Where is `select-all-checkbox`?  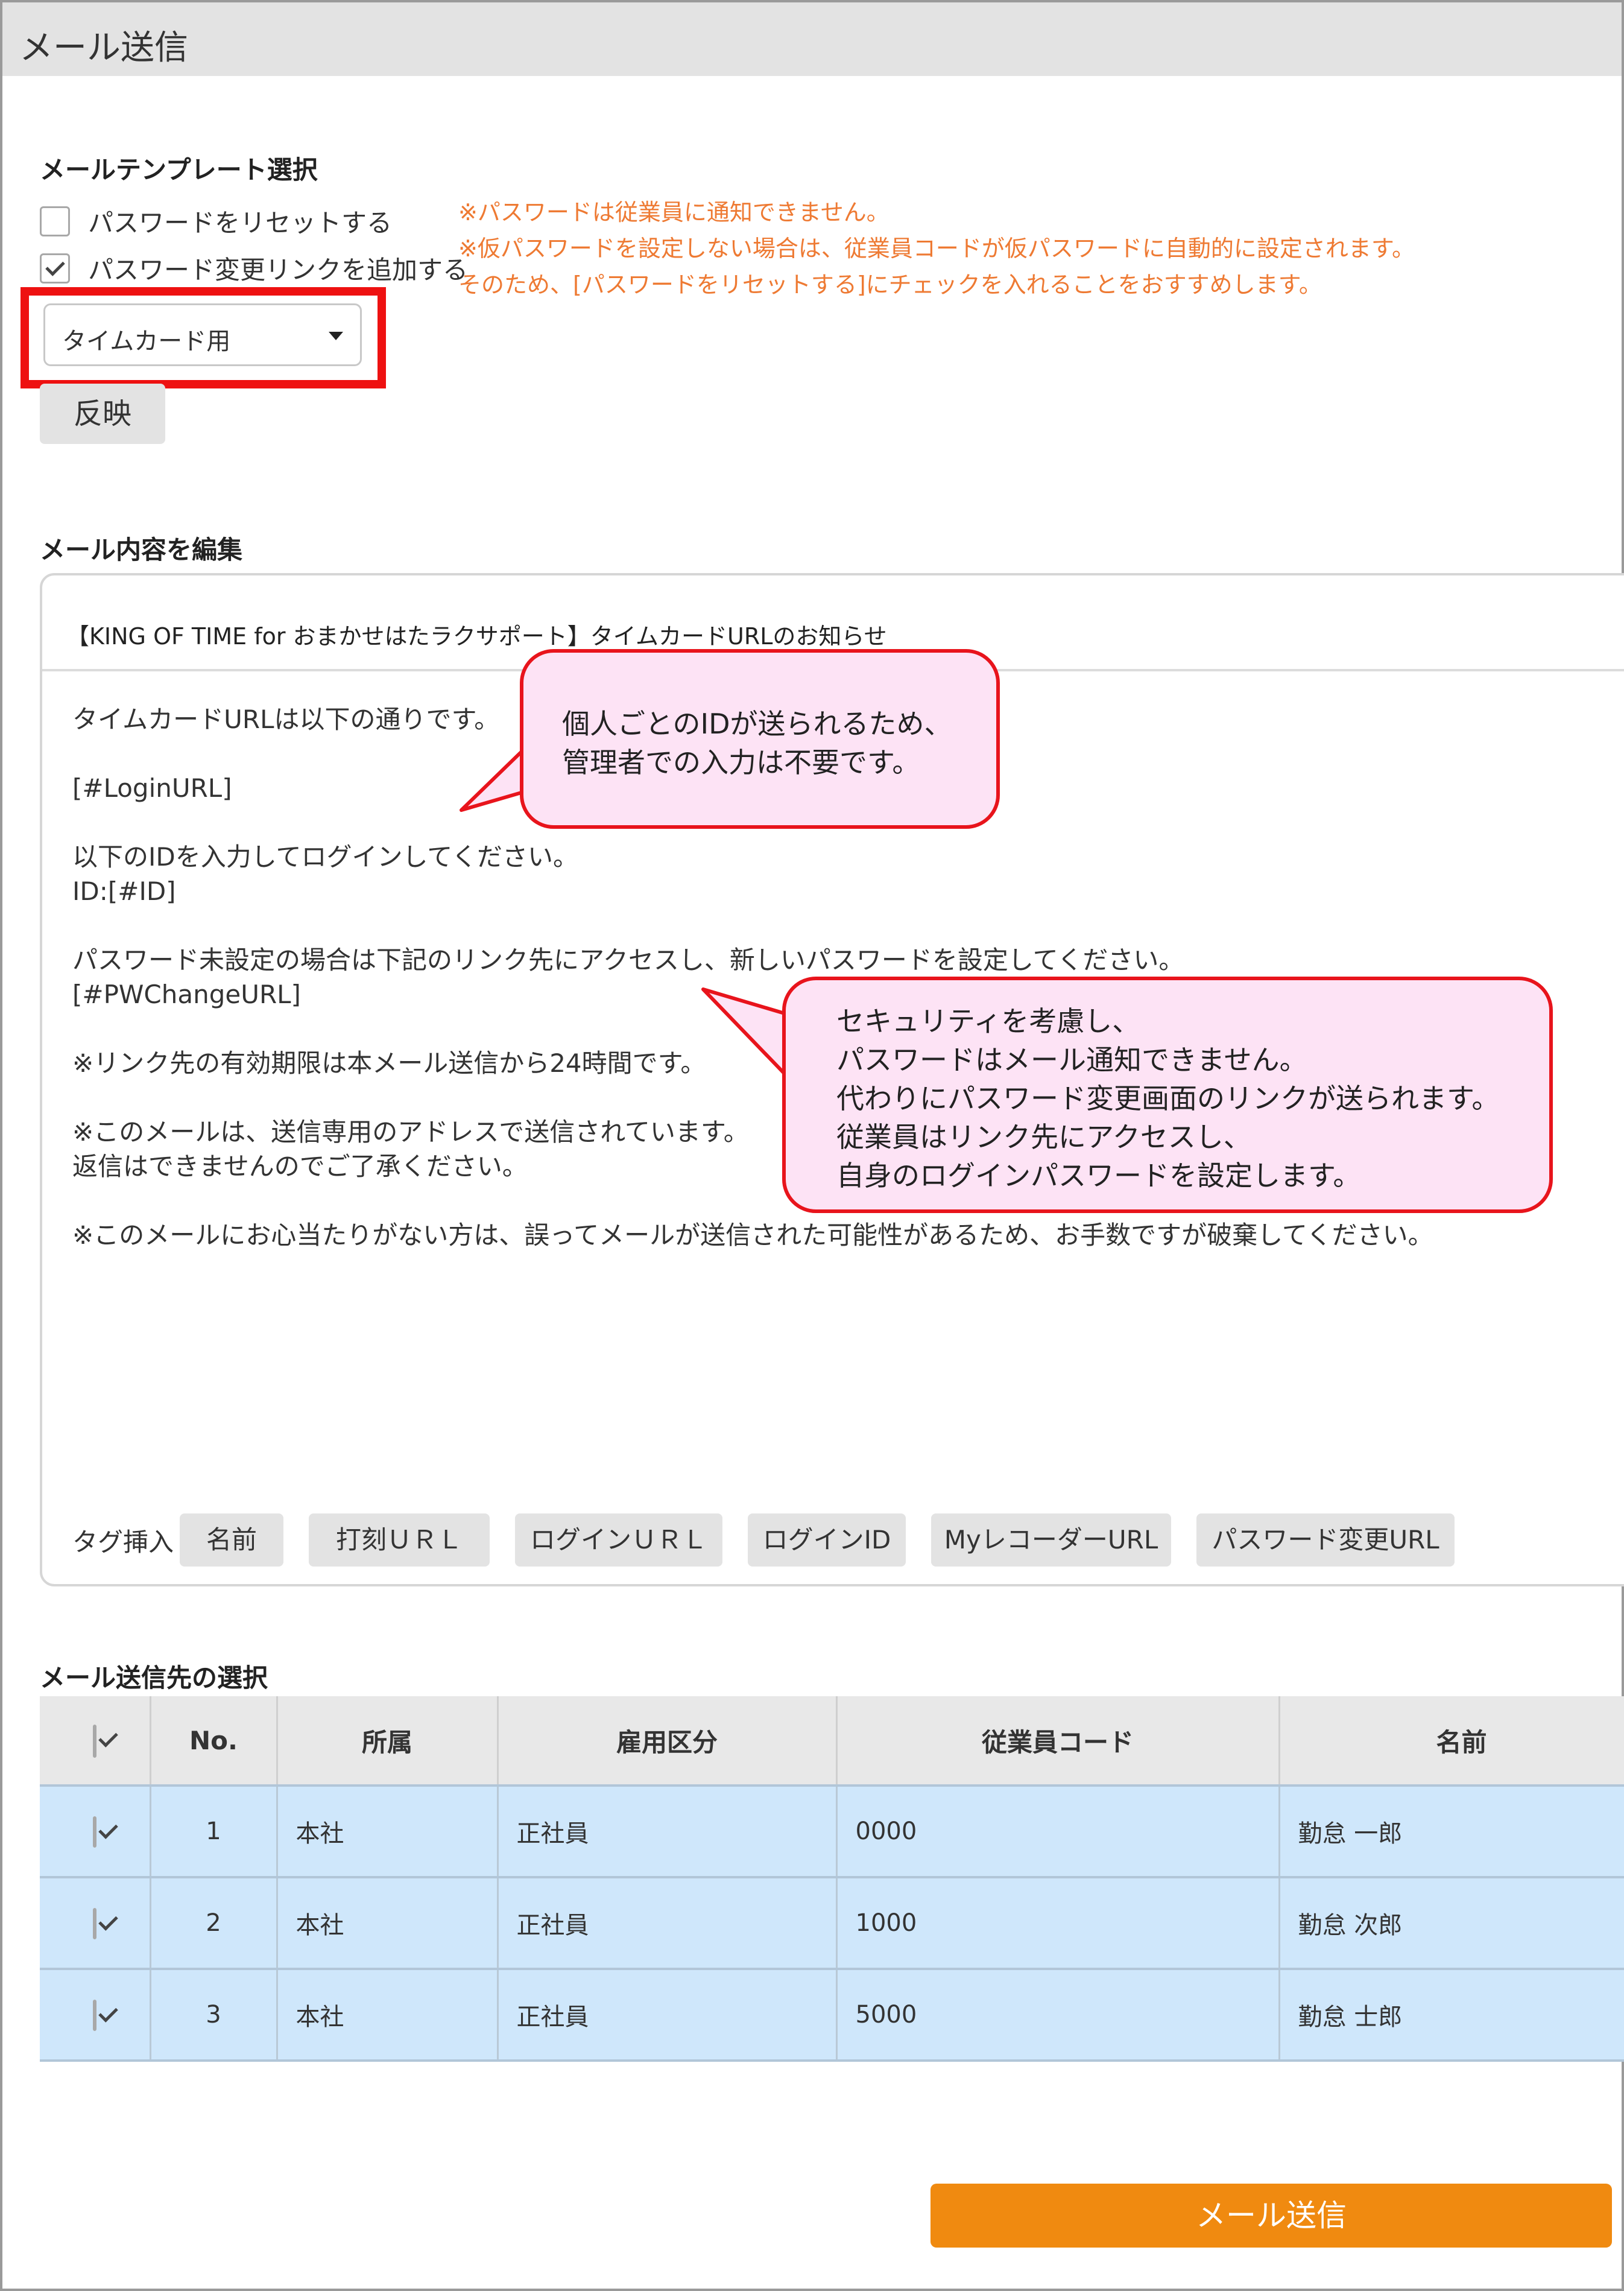
select-all-checkbox is located at coordinates (94, 1741).